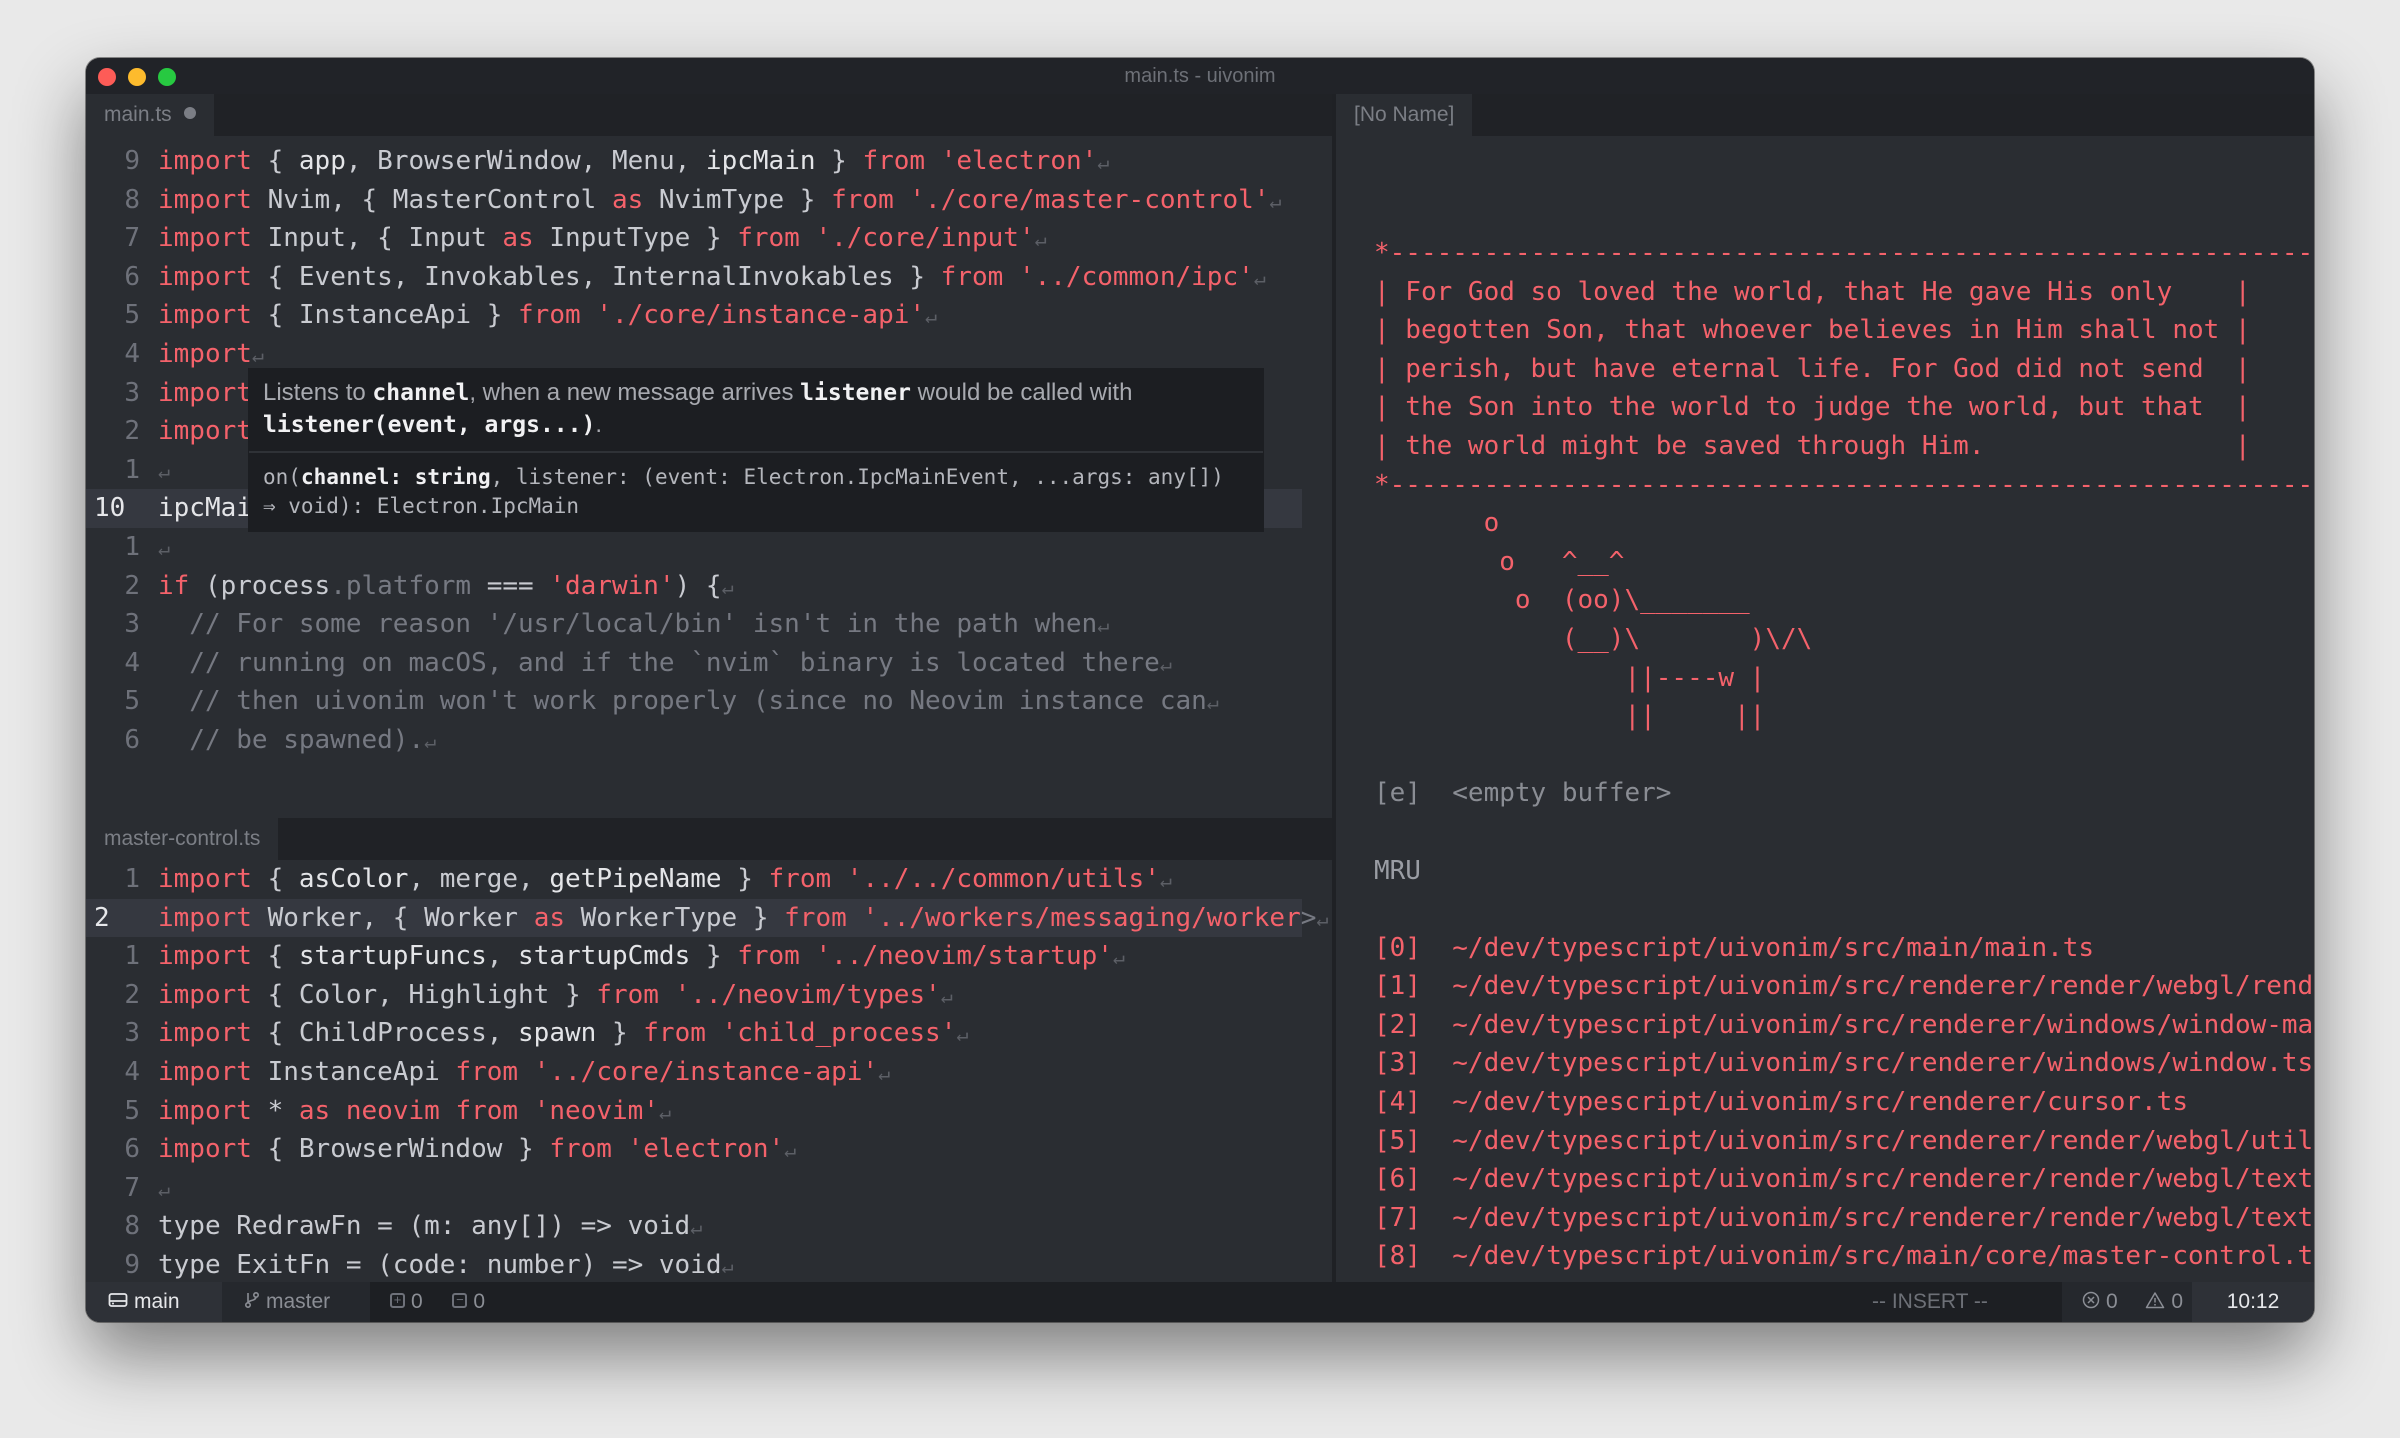 The height and width of the screenshot is (1438, 2400). Describe the element at coordinates (1593, 638) in the screenshot. I see `banner-line: (__)\ )\/\` at that location.